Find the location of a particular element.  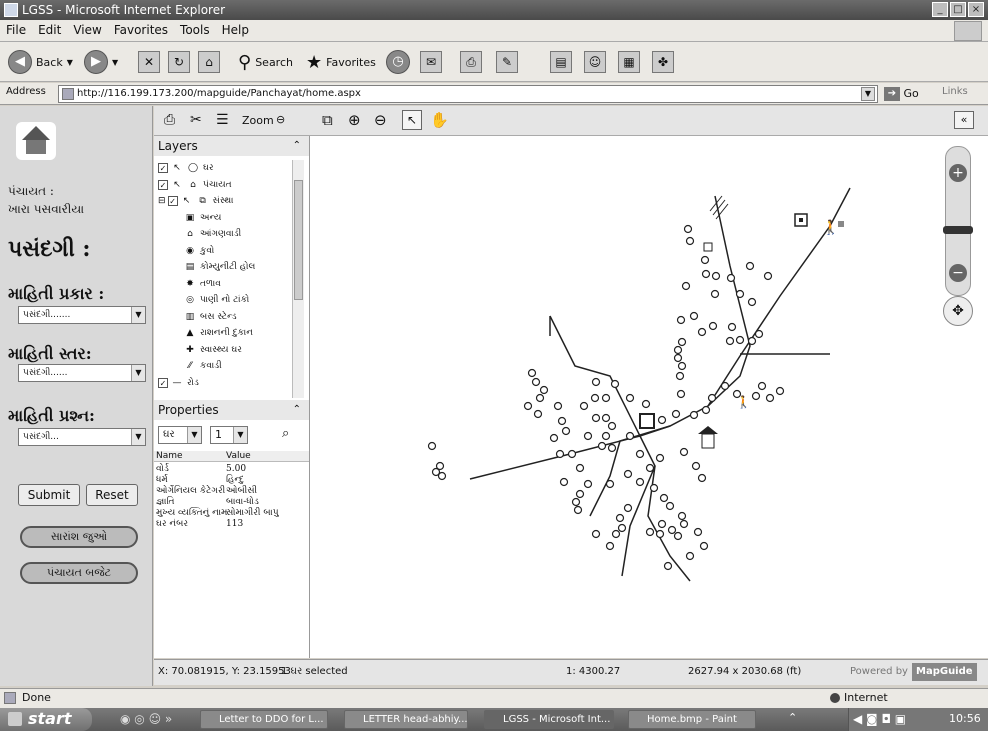

history-button: ◷ is located at coordinates (398, 62).